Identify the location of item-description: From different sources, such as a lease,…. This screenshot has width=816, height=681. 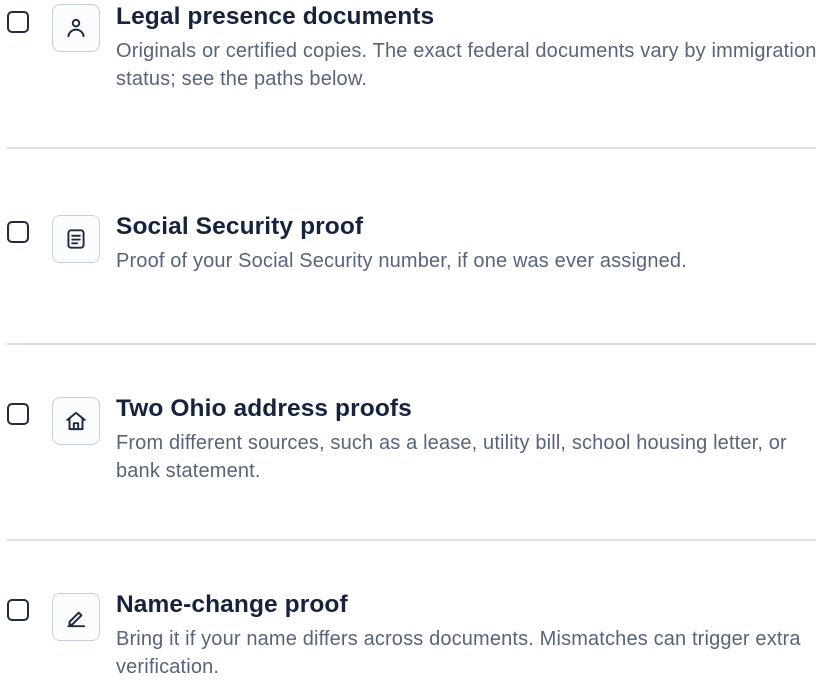
(451, 457).